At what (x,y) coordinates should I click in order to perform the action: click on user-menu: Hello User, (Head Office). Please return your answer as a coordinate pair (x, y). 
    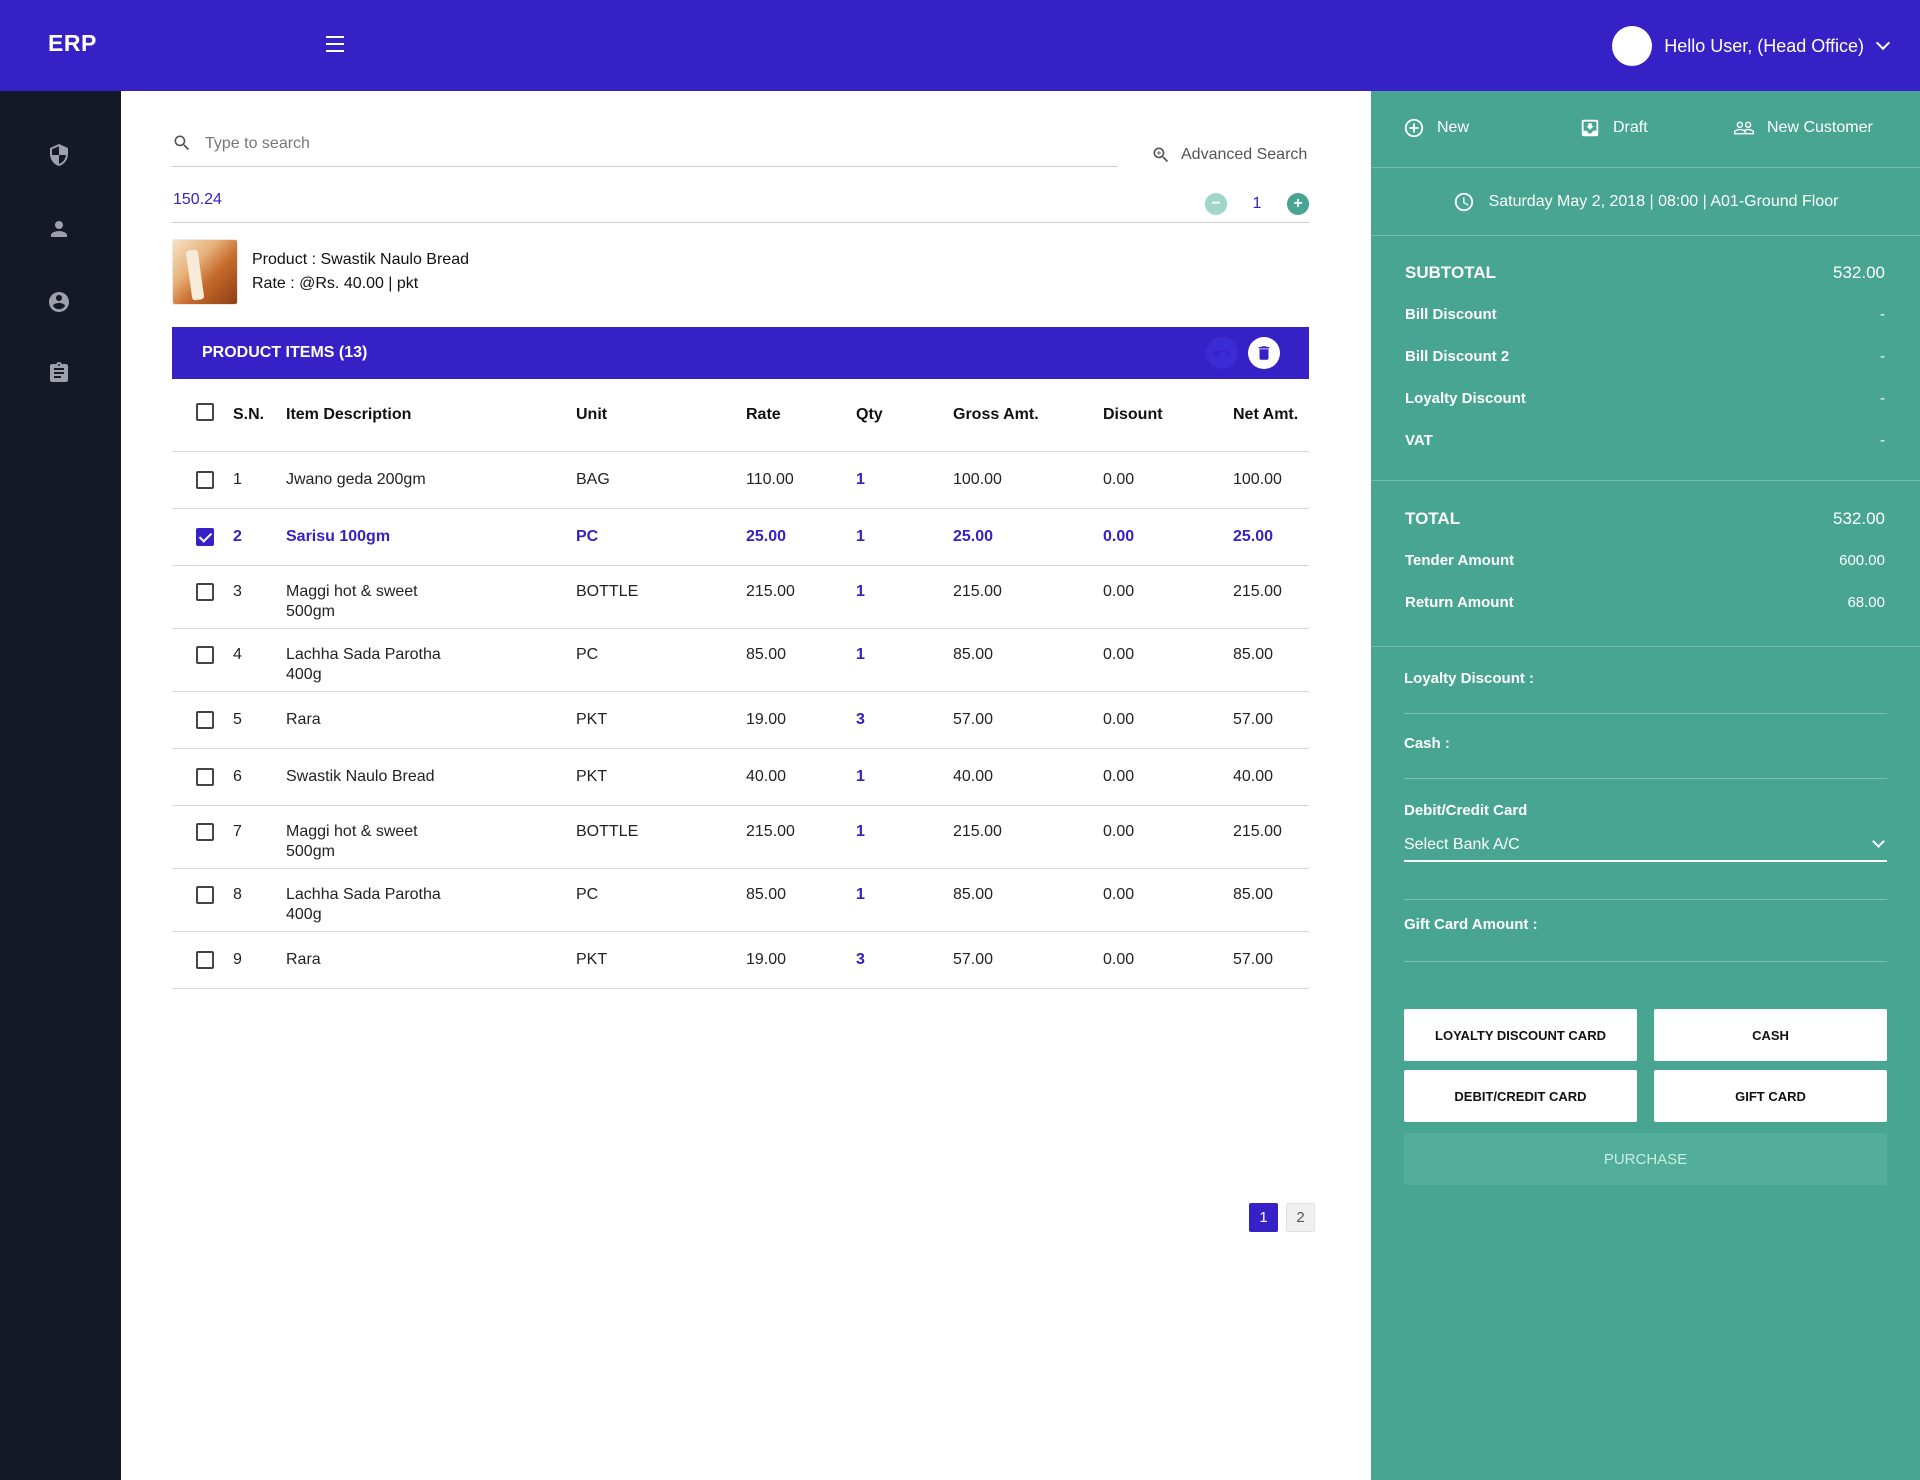
    Looking at the image, I should click on (1751, 46).